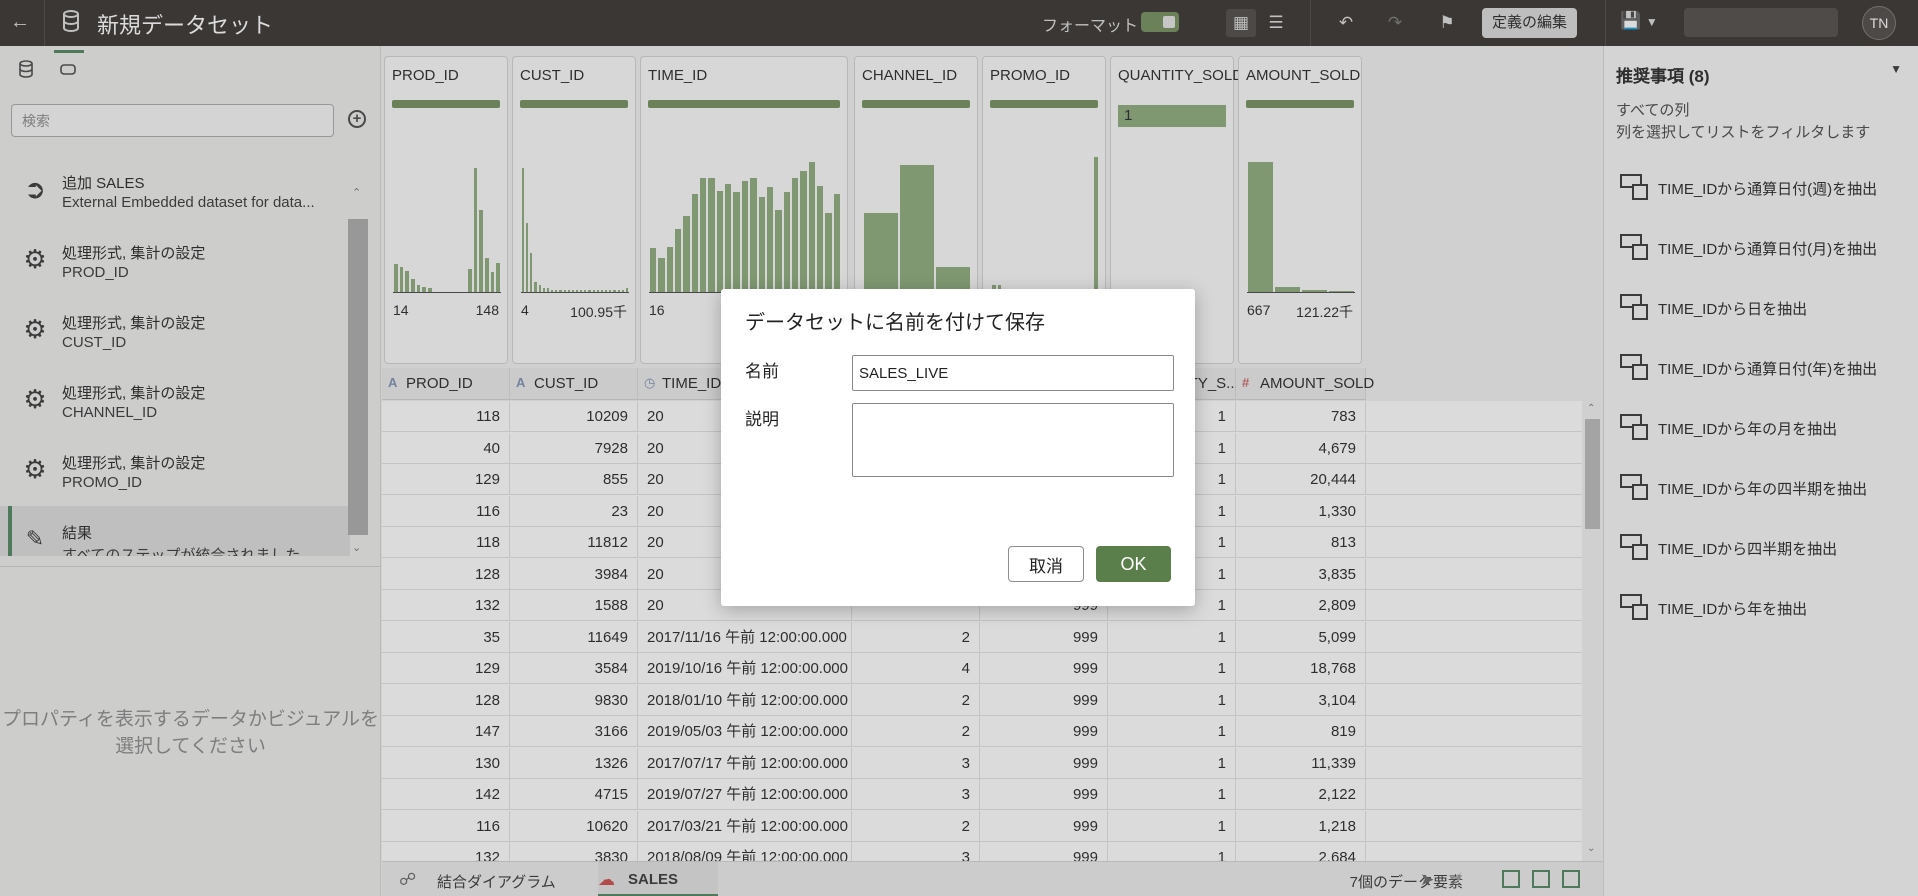 This screenshot has width=1918, height=896. Describe the element at coordinates (762, 371) in the screenshot. I see `name-label: 名前` at that location.